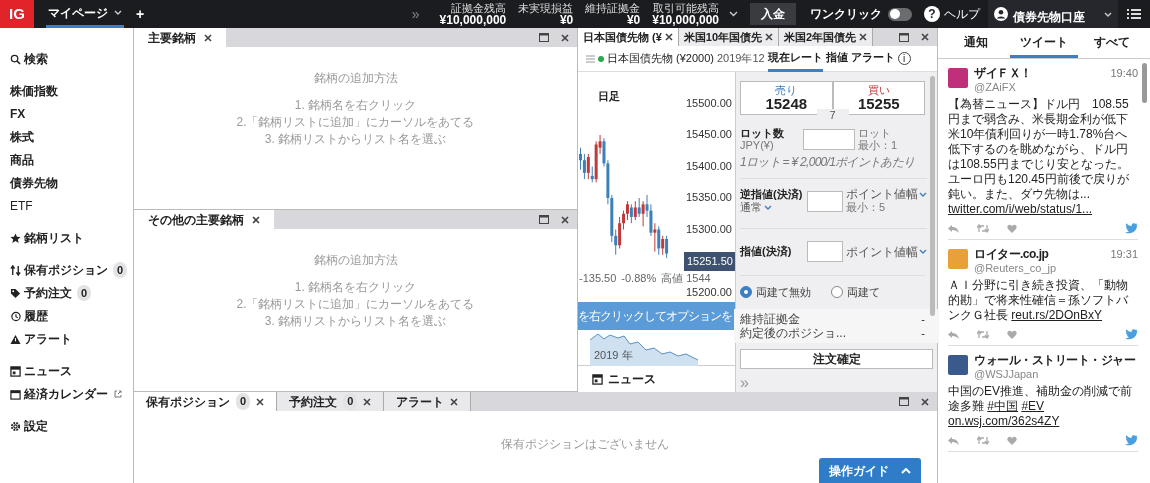 Image resolution: width=1150 pixels, height=483 pixels. I want to click on sidebar-label: FX, so click(18, 114).